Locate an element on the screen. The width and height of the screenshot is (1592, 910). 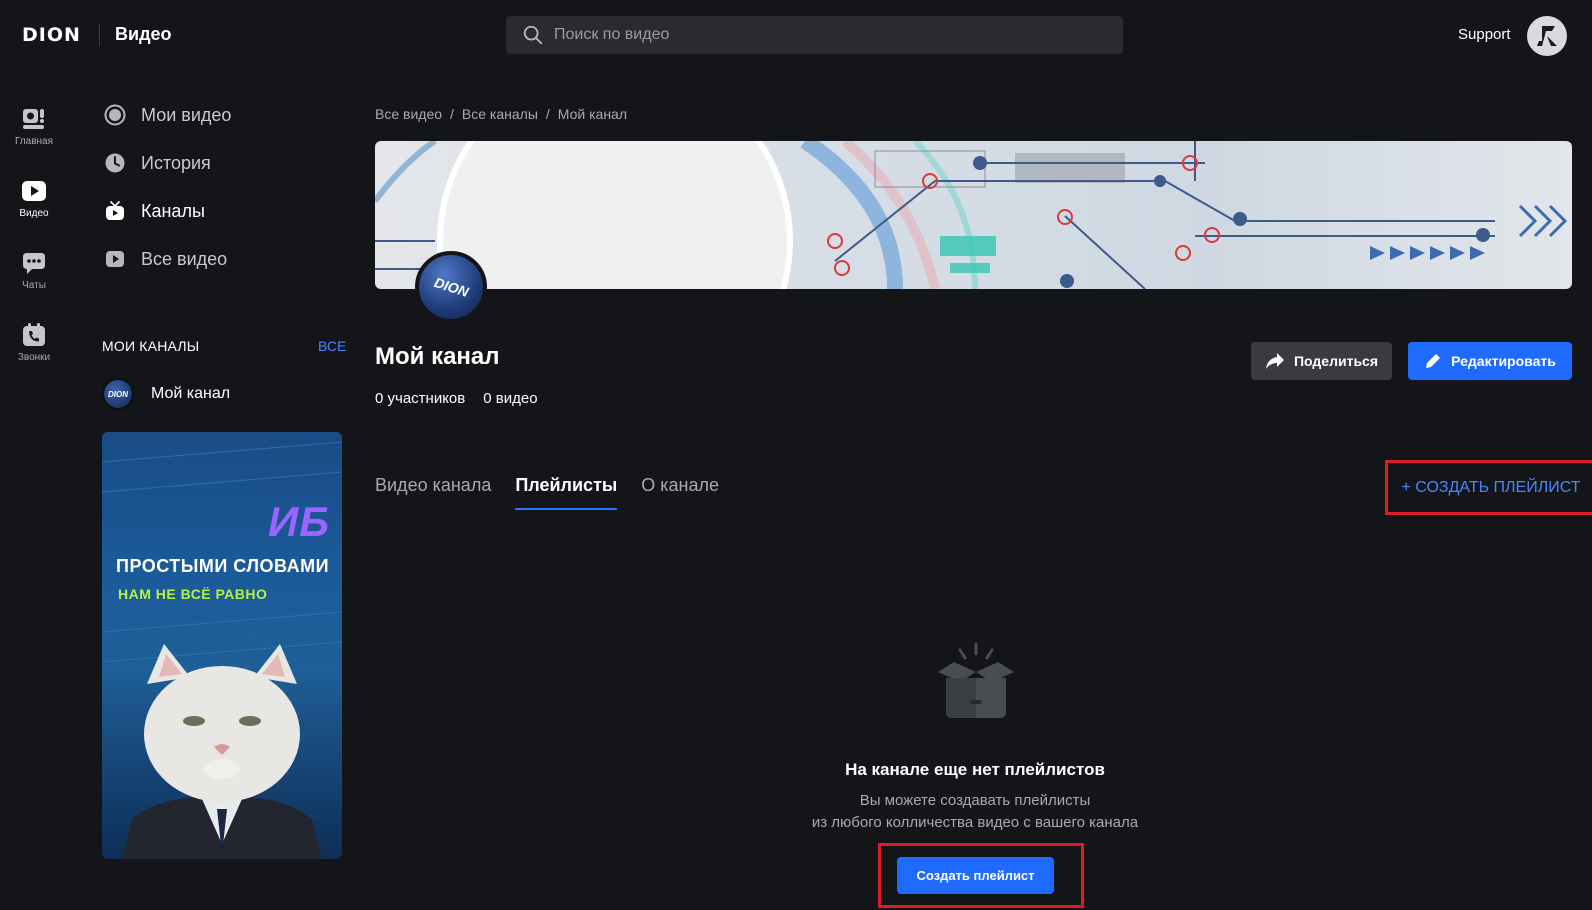
nav-item-all-videos: Все видео is located at coordinates (165, 259).